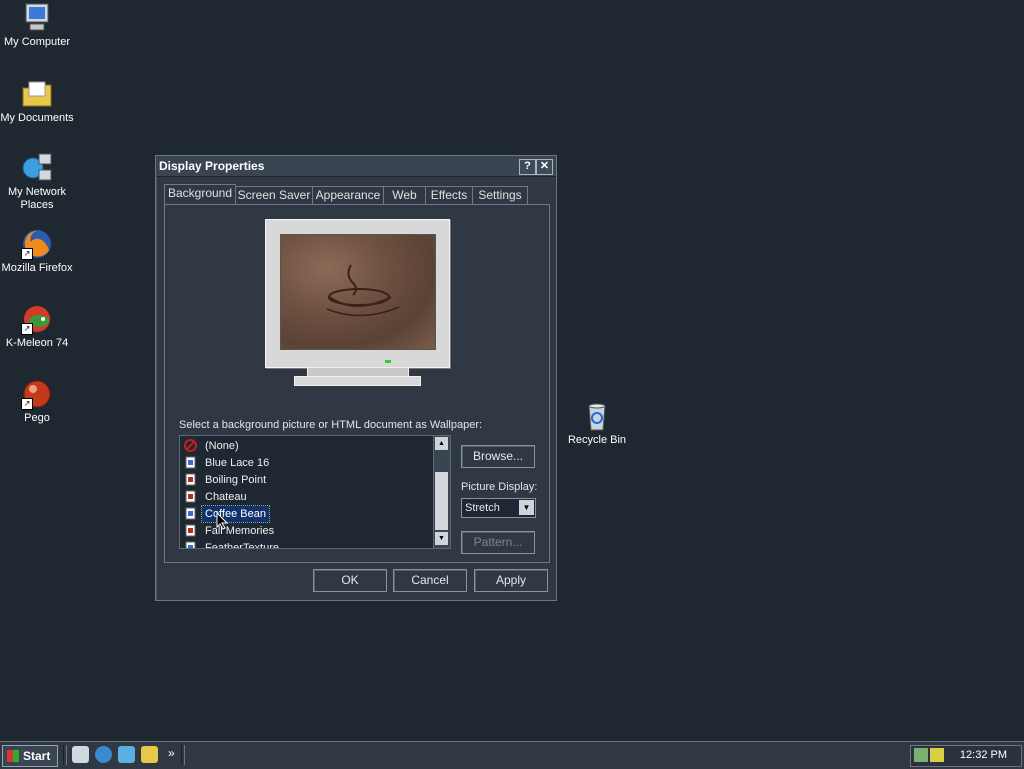  What do you see at coordinates (441, 443) in the screenshot?
I see `scroll-up-arrow-icon: ▲` at bounding box center [441, 443].